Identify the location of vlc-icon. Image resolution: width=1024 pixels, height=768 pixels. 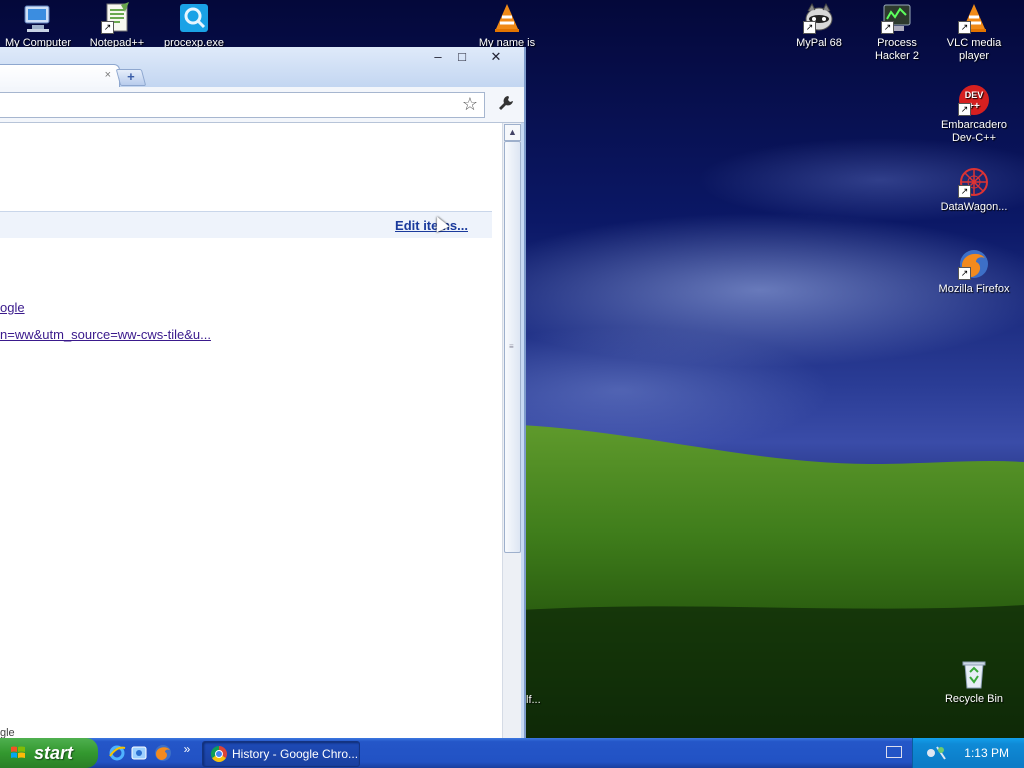
(507, 18).